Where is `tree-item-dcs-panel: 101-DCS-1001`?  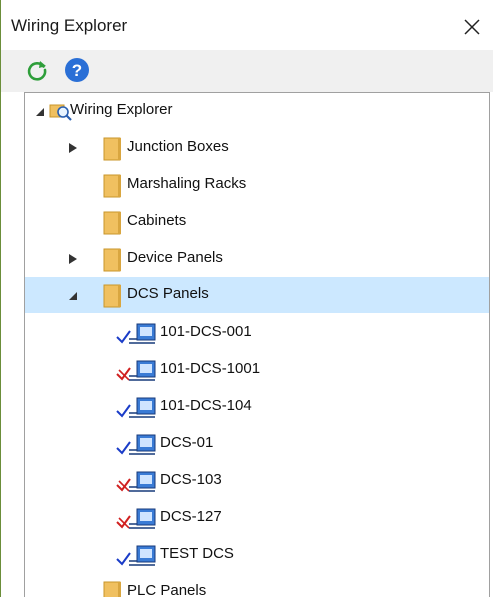
tree-item-dcs-panel: 101-DCS-1001 is located at coordinates (257, 370).